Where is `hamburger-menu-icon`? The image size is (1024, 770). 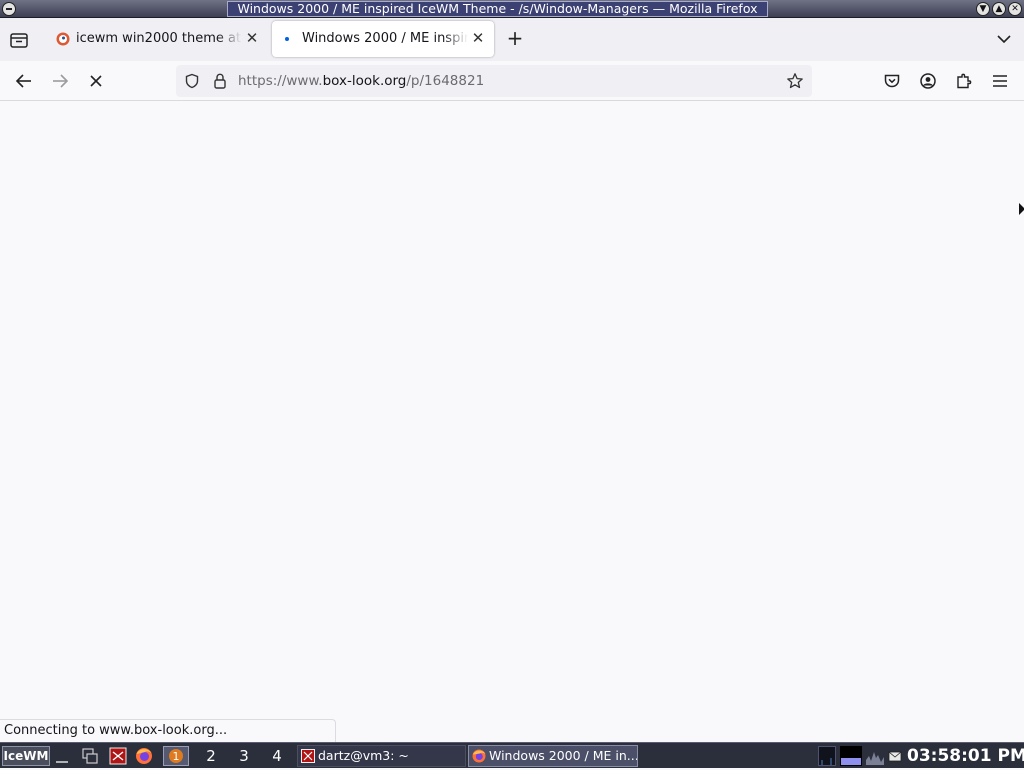
hamburger-menu-icon is located at coordinates (1000, 81).